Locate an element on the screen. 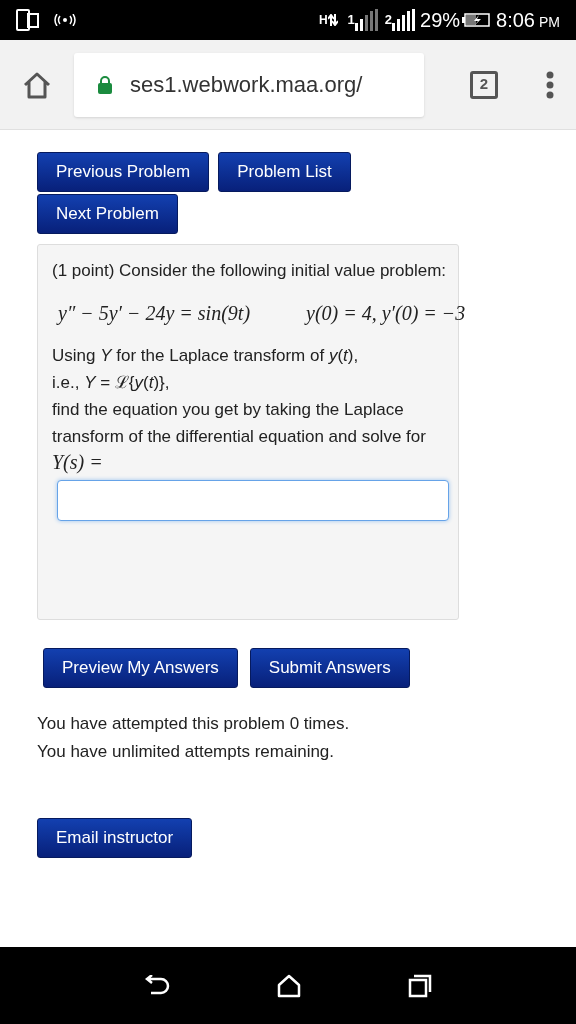 Image resolution: width=576 pixels, height=1024 pixels. answer-field is located at coordinates (253, 500).